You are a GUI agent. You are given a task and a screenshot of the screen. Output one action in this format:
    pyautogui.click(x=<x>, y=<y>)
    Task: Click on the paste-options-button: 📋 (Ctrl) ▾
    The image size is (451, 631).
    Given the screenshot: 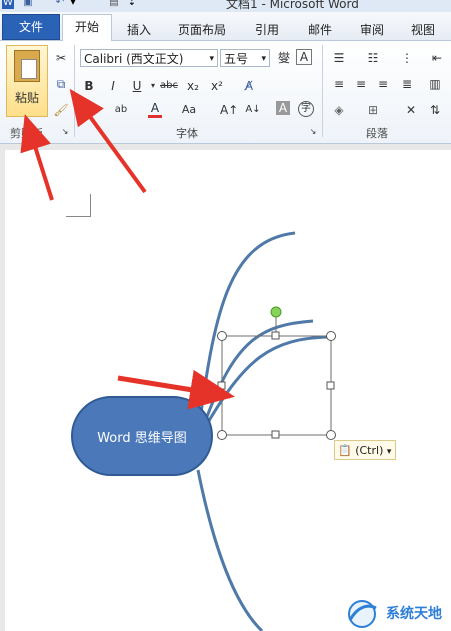 What is the action you would take?
    pyautogui.click(x=365, y=450)
    